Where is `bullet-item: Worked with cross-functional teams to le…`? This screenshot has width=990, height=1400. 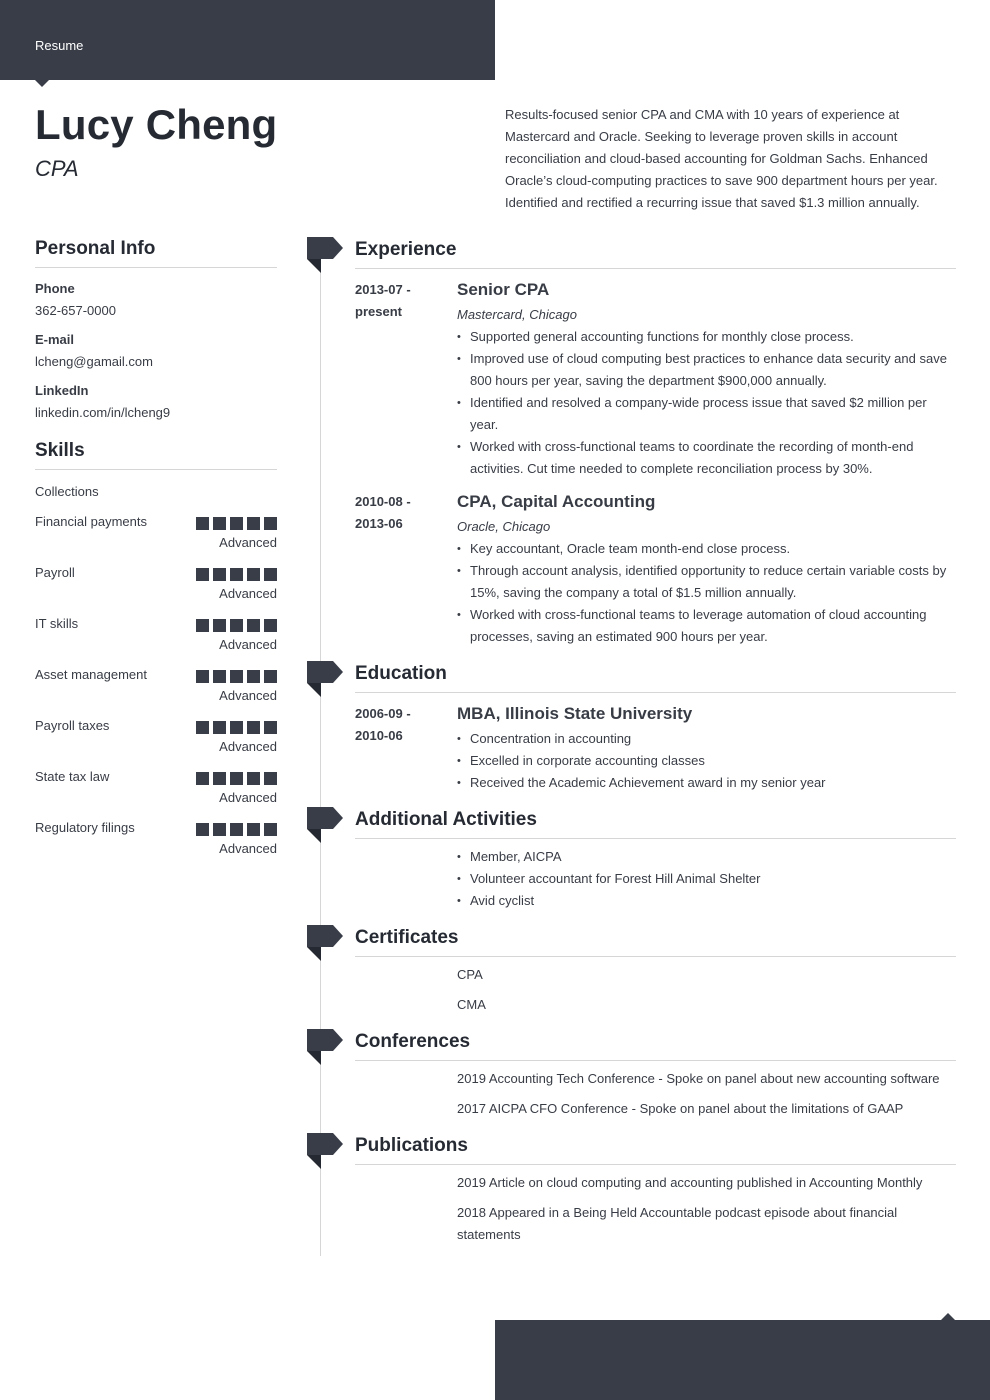 bullet-item: Worked with cross-functional teams to le… is located at coordinates (706, 626).